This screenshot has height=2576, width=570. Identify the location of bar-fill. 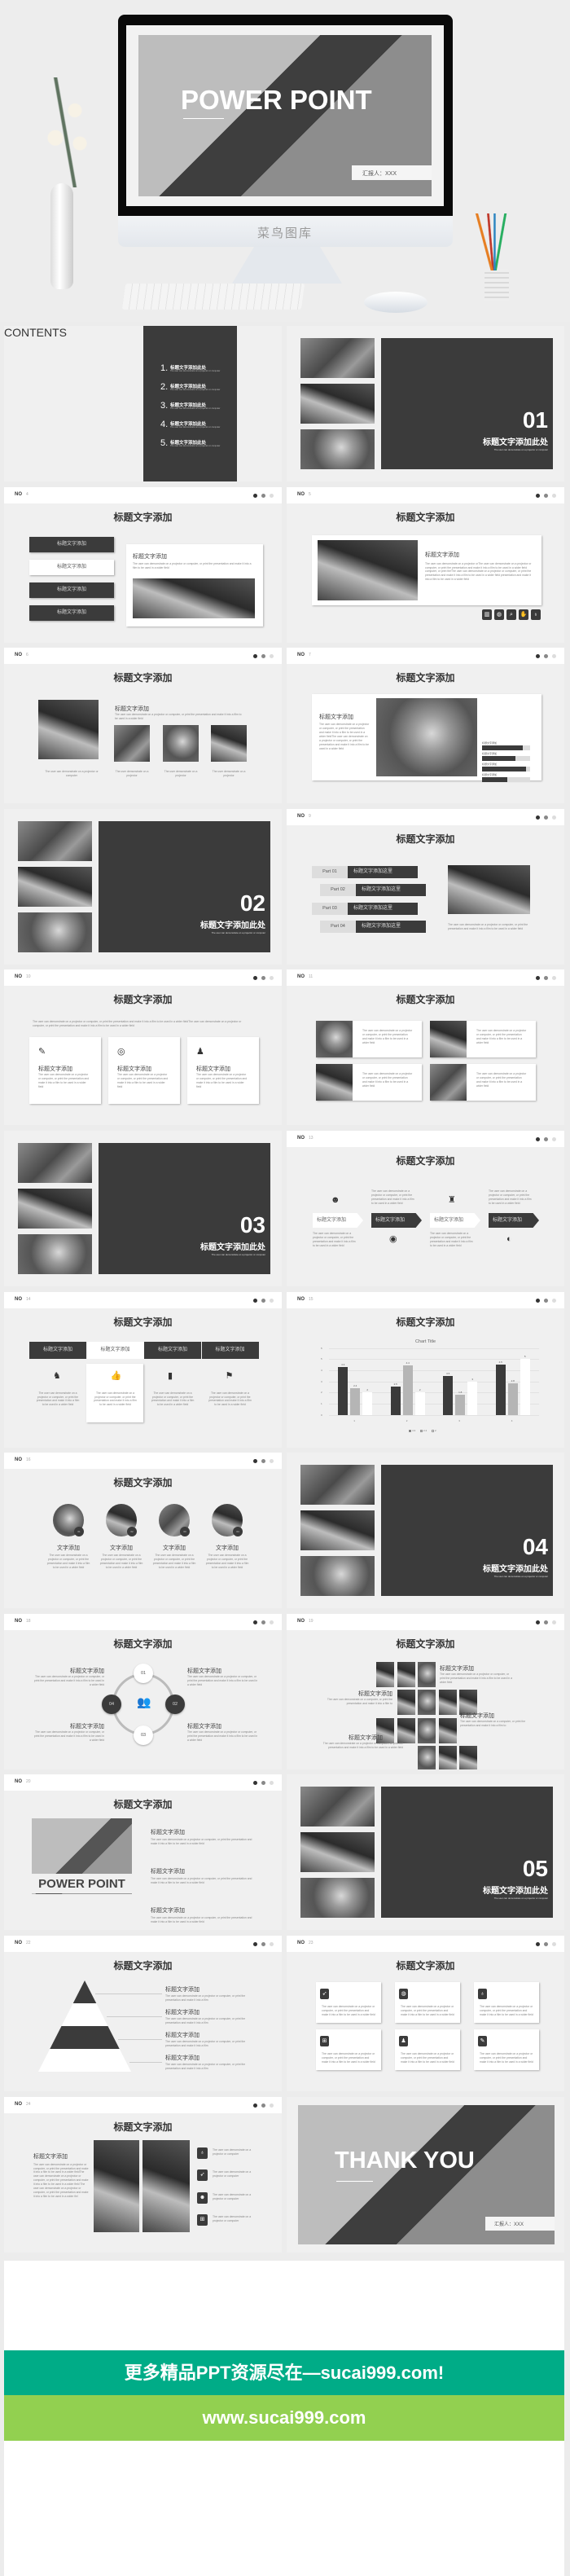
(495, 780).